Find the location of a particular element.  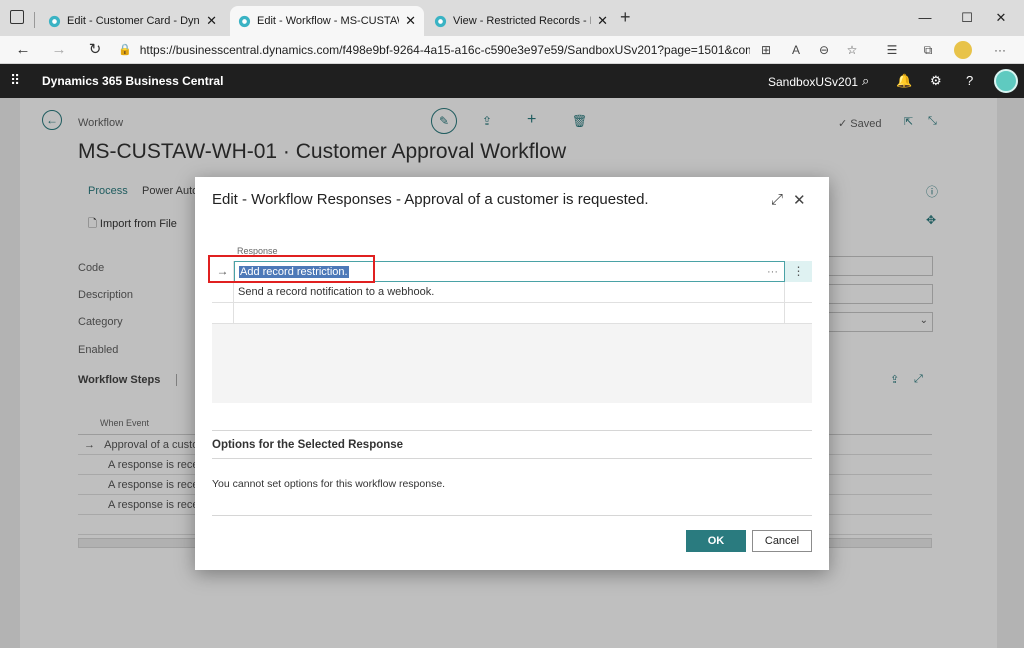

search-icon: ⌕ is located at coordinates (865, 81).